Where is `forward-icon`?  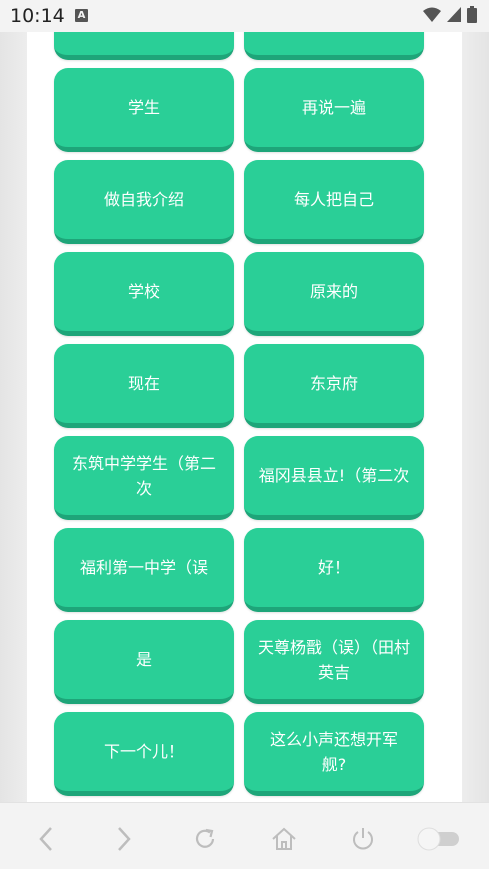 forward-icon is located at coordinates (124, 839).